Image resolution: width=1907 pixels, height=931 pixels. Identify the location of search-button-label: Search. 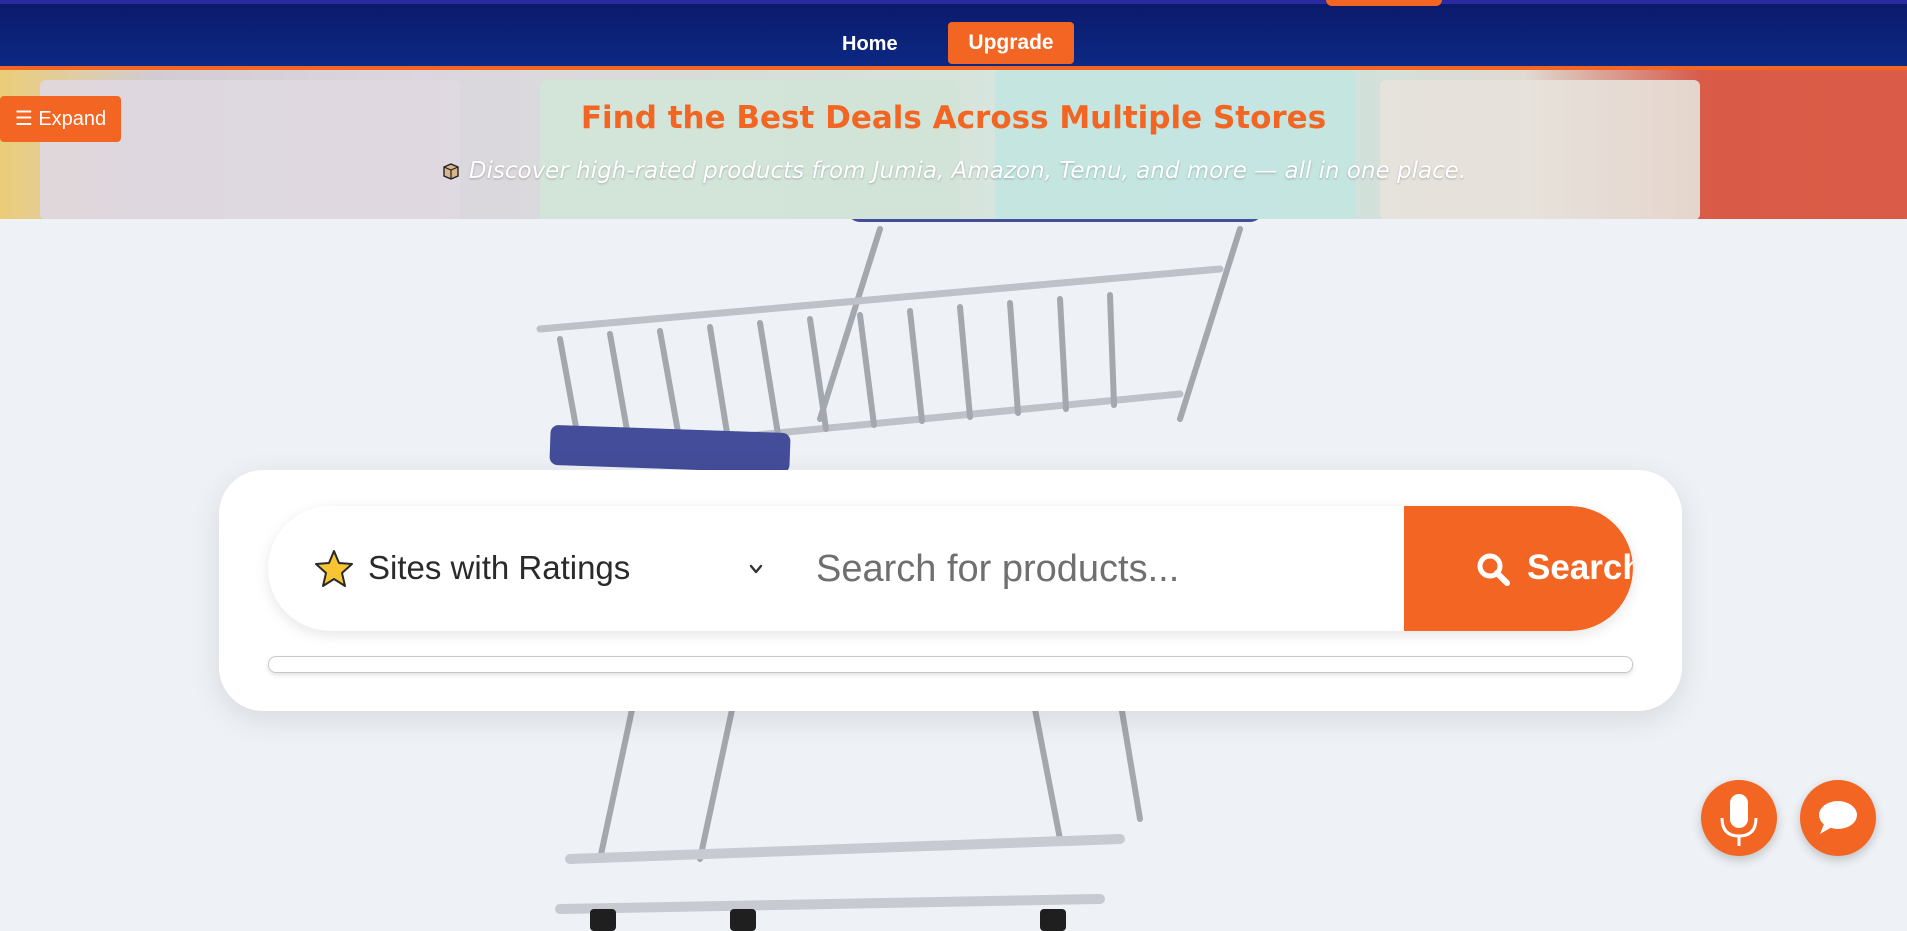
(1580, 567).